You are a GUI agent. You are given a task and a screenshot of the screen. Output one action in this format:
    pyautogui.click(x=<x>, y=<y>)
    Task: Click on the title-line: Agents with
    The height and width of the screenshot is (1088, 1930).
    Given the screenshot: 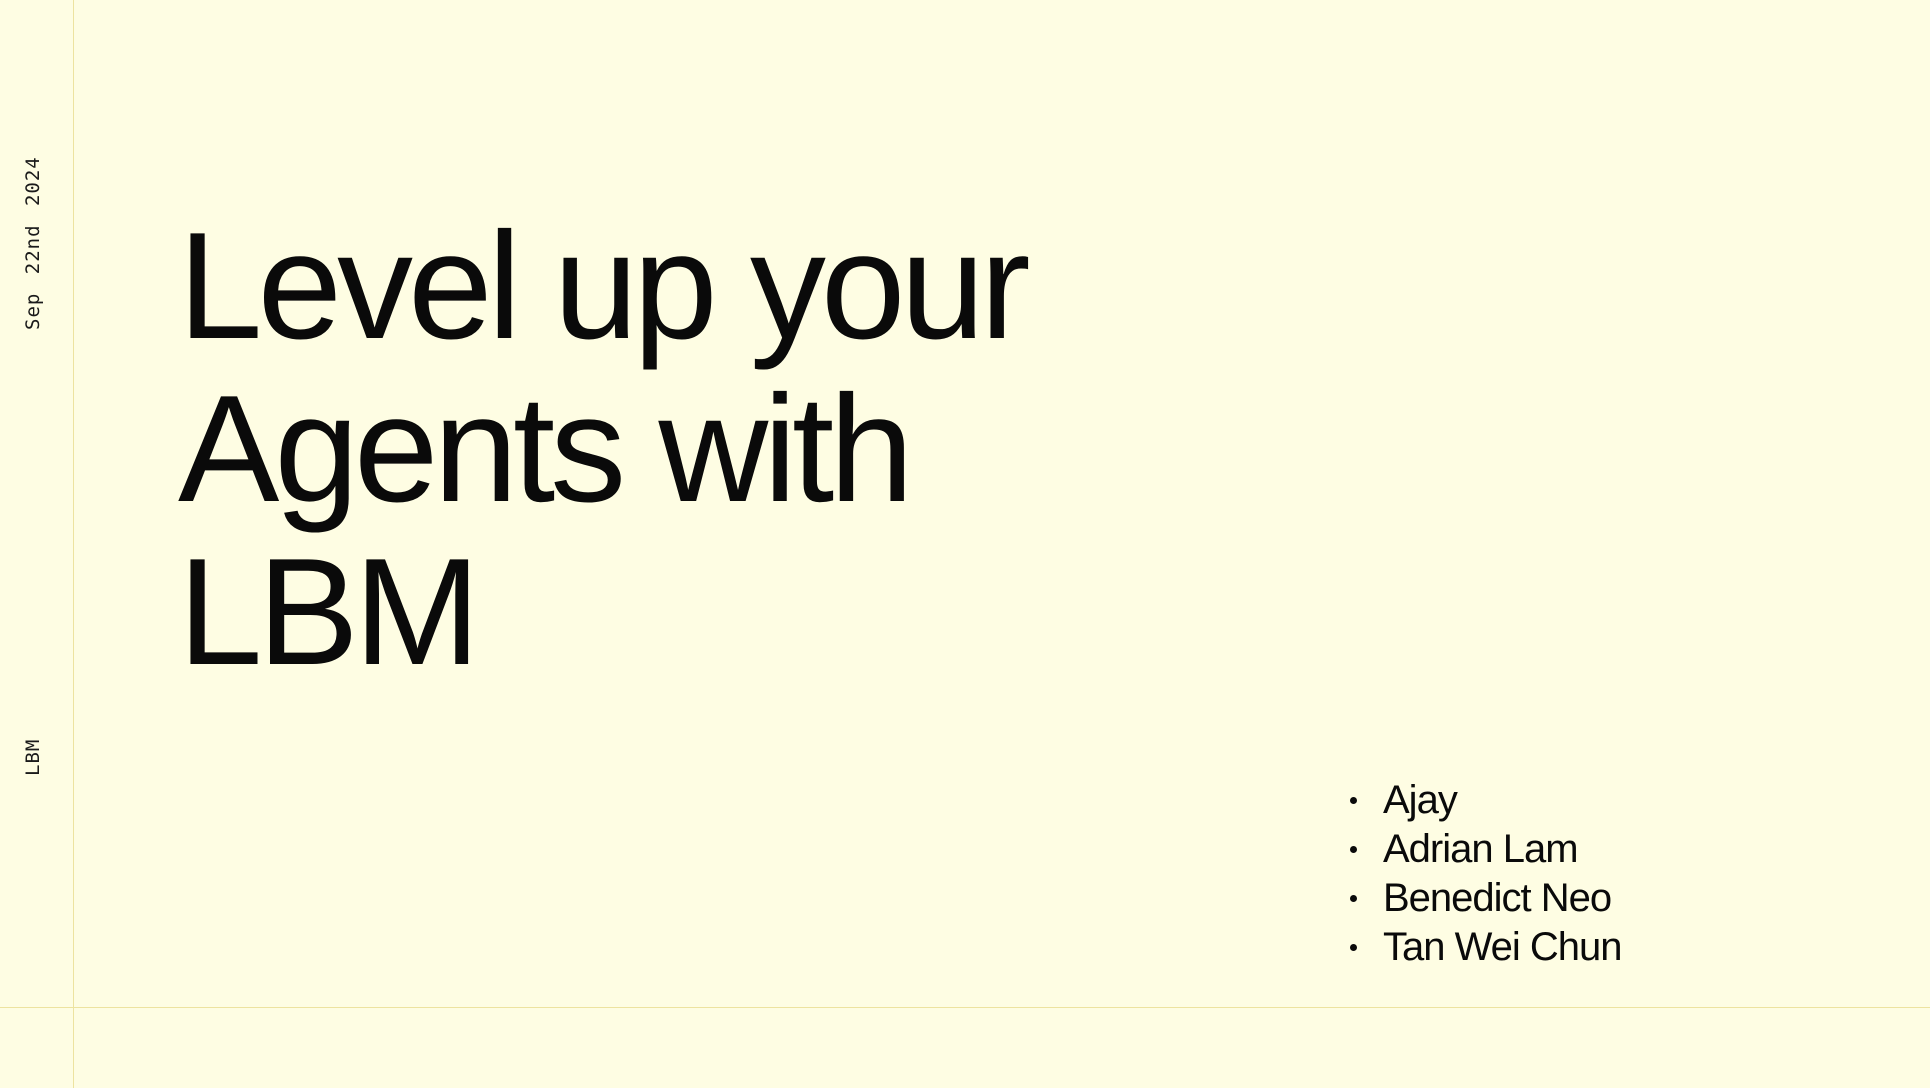 What is the action you would take?
    pyautogui.click(x=546, y=449)
    